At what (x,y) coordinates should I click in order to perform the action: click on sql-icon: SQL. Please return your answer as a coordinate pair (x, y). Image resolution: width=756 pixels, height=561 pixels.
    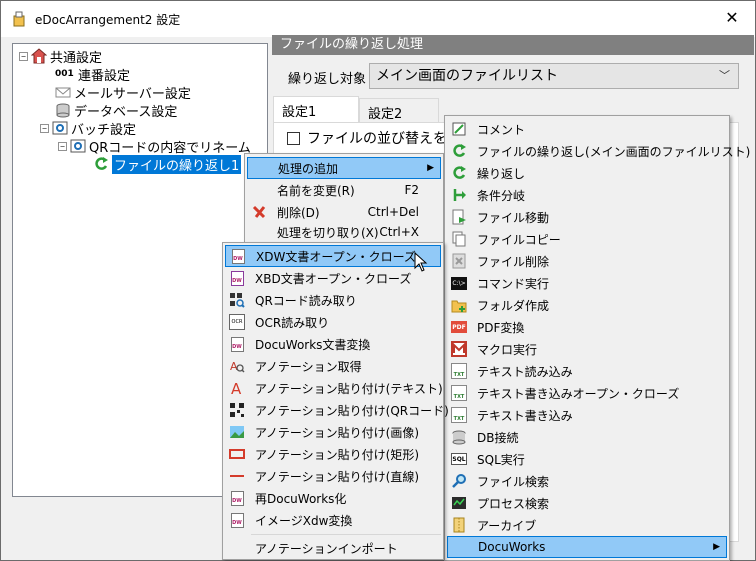
    Looking at the image, I should click on (459, 459).